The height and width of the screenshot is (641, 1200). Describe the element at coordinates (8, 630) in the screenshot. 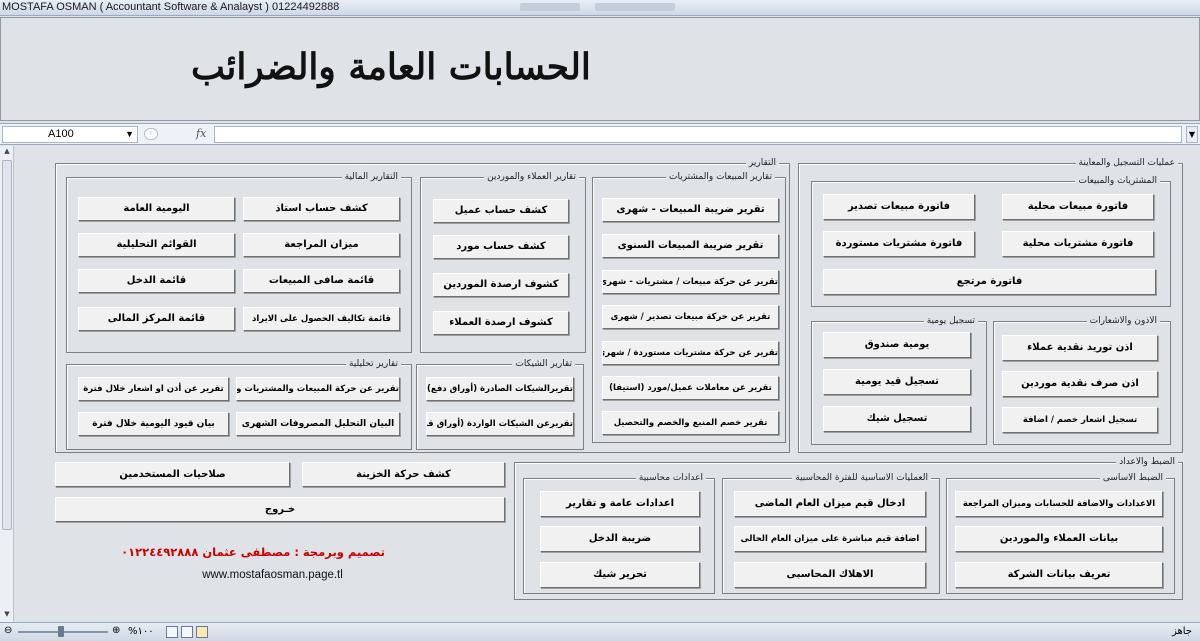

I see `zoom-out-icon: ⊖` at that location.